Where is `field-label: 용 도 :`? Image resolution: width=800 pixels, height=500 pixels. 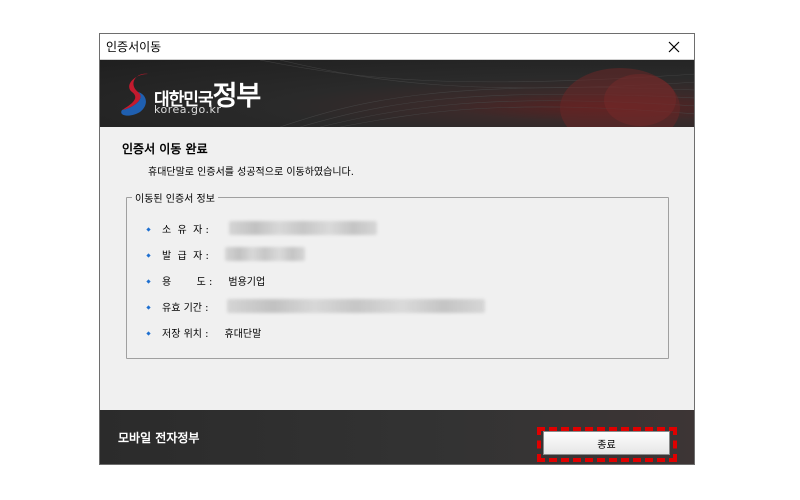
field-label: 용 도 : is located at coordinates (187, 282).